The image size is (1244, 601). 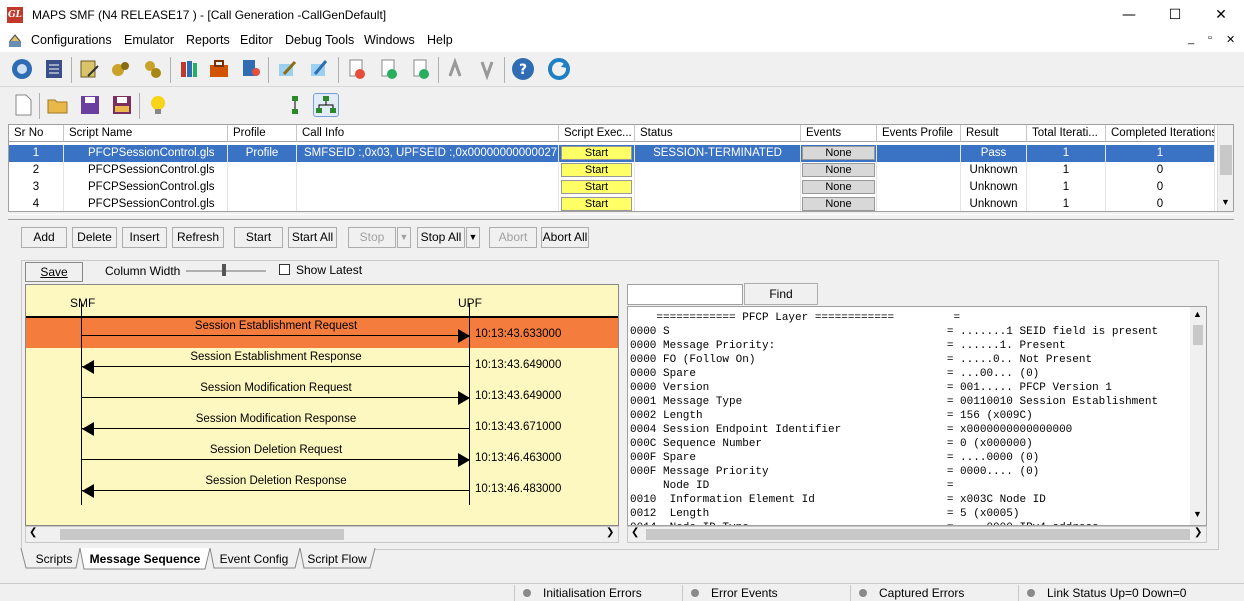 What do you see at coordinates (513, 237) in the screenshot?
I see `abort-button: Abort` at bounding box center [513, 237].